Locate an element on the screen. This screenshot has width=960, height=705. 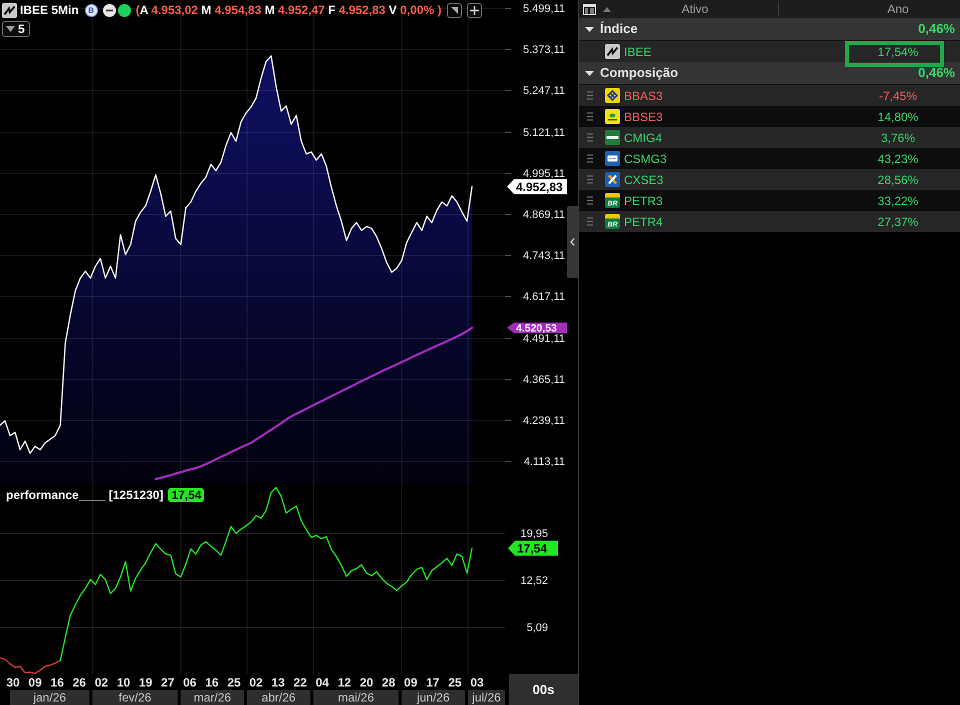
price-axis-label: 4.995,11 is located at coordinates (543, 174).